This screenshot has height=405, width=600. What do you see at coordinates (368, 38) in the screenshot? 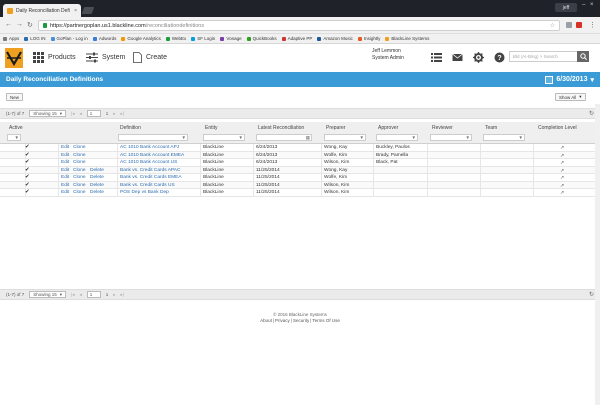
I see `bookmark-item: Insightly` at bounding box center [368, 38].